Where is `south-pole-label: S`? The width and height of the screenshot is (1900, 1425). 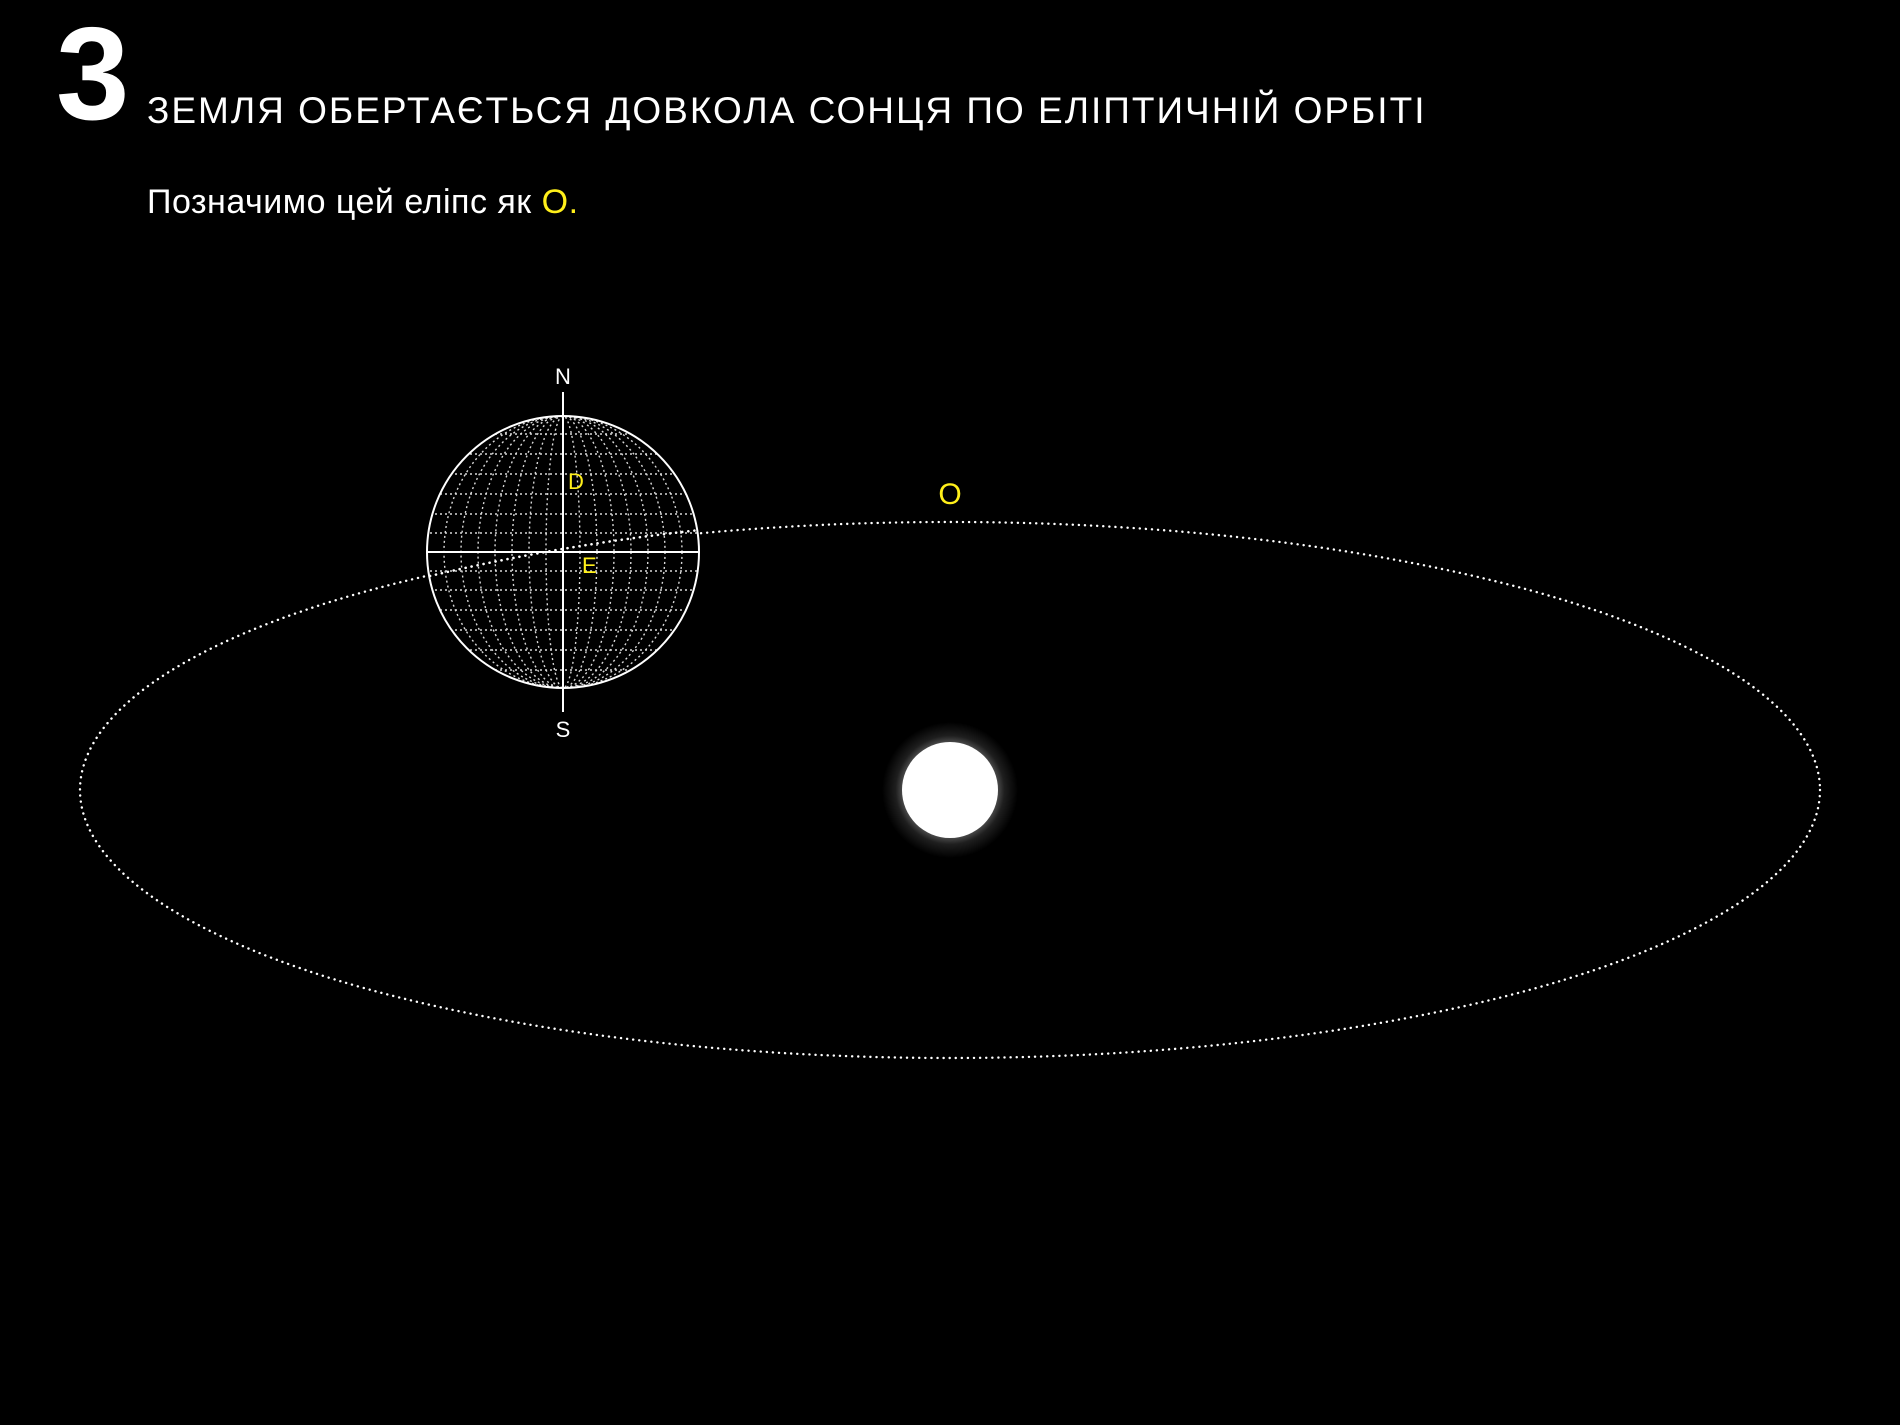
south-pole-label: S is located at coordinates (563, 729).